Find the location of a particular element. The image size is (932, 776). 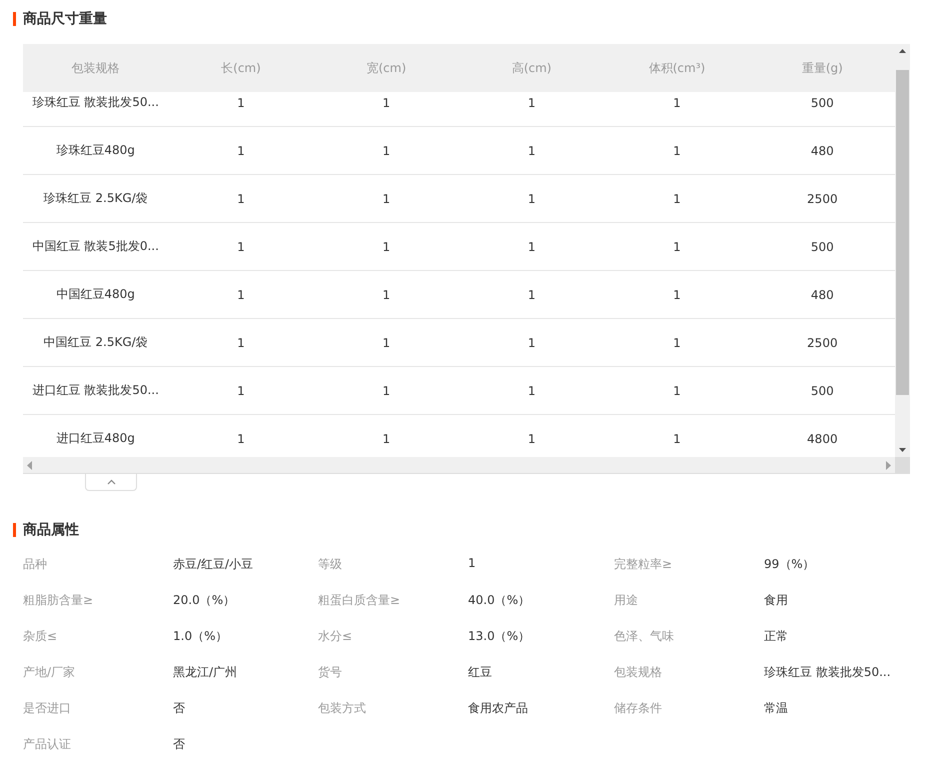

caret-icon is located at coordinates (111, 482).